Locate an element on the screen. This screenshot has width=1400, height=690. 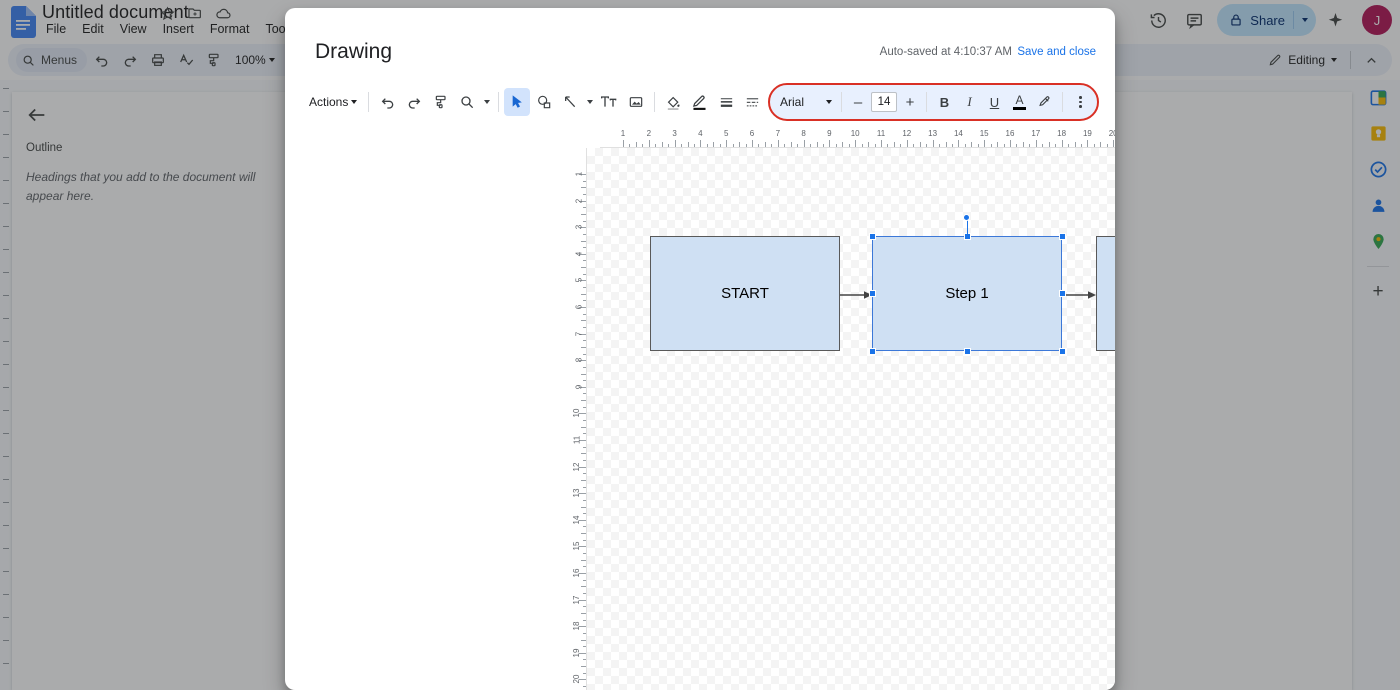
highlight-pen-icon is located at coordinates (1044, 102).